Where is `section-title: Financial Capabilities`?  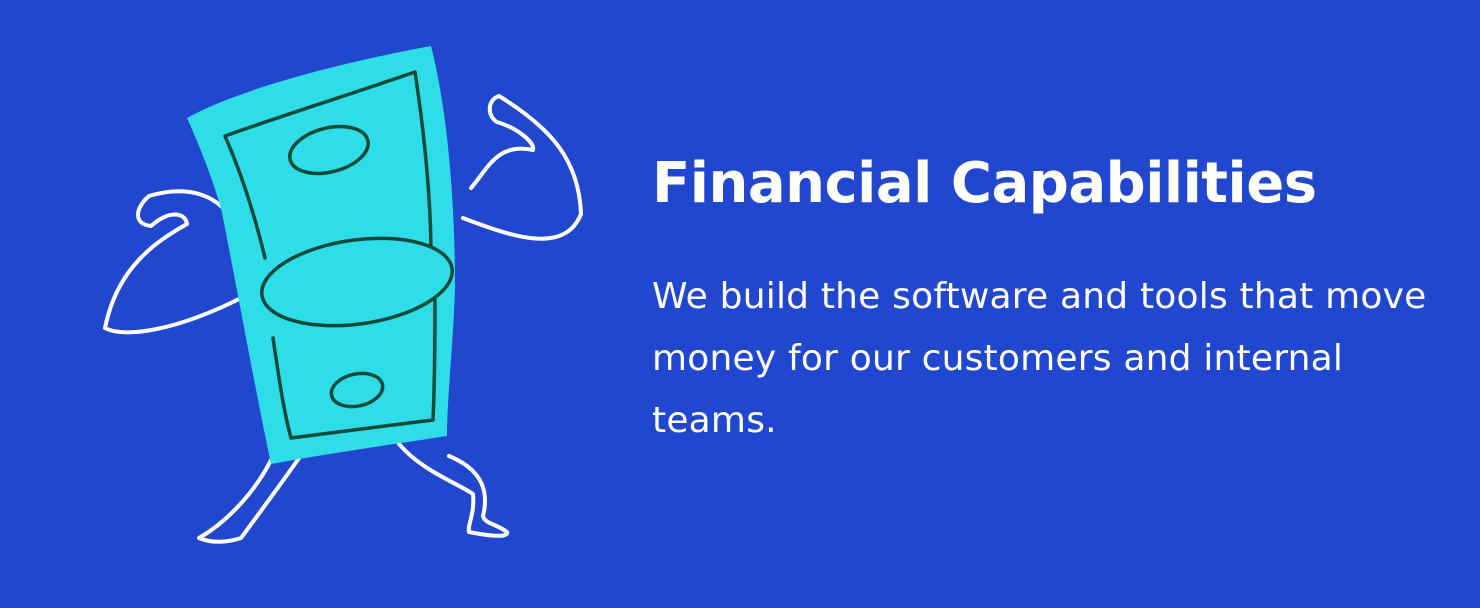
section-title: Financial Capabilities is located at coordinates (984, 183).